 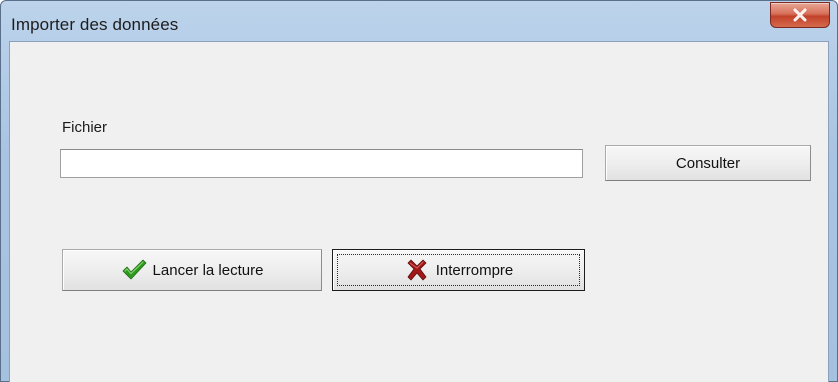 I want to click on start-reading-label: Lancer la lecture, so click(x=208, y=270).